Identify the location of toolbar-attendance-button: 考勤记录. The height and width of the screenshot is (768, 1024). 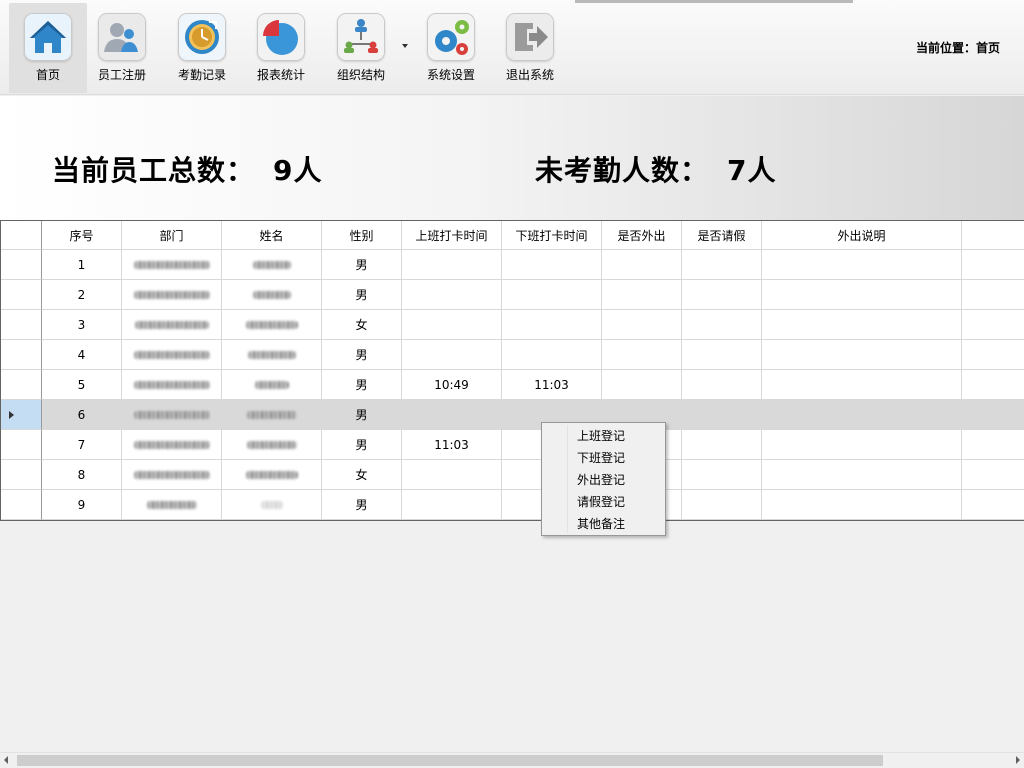
(202, 48).